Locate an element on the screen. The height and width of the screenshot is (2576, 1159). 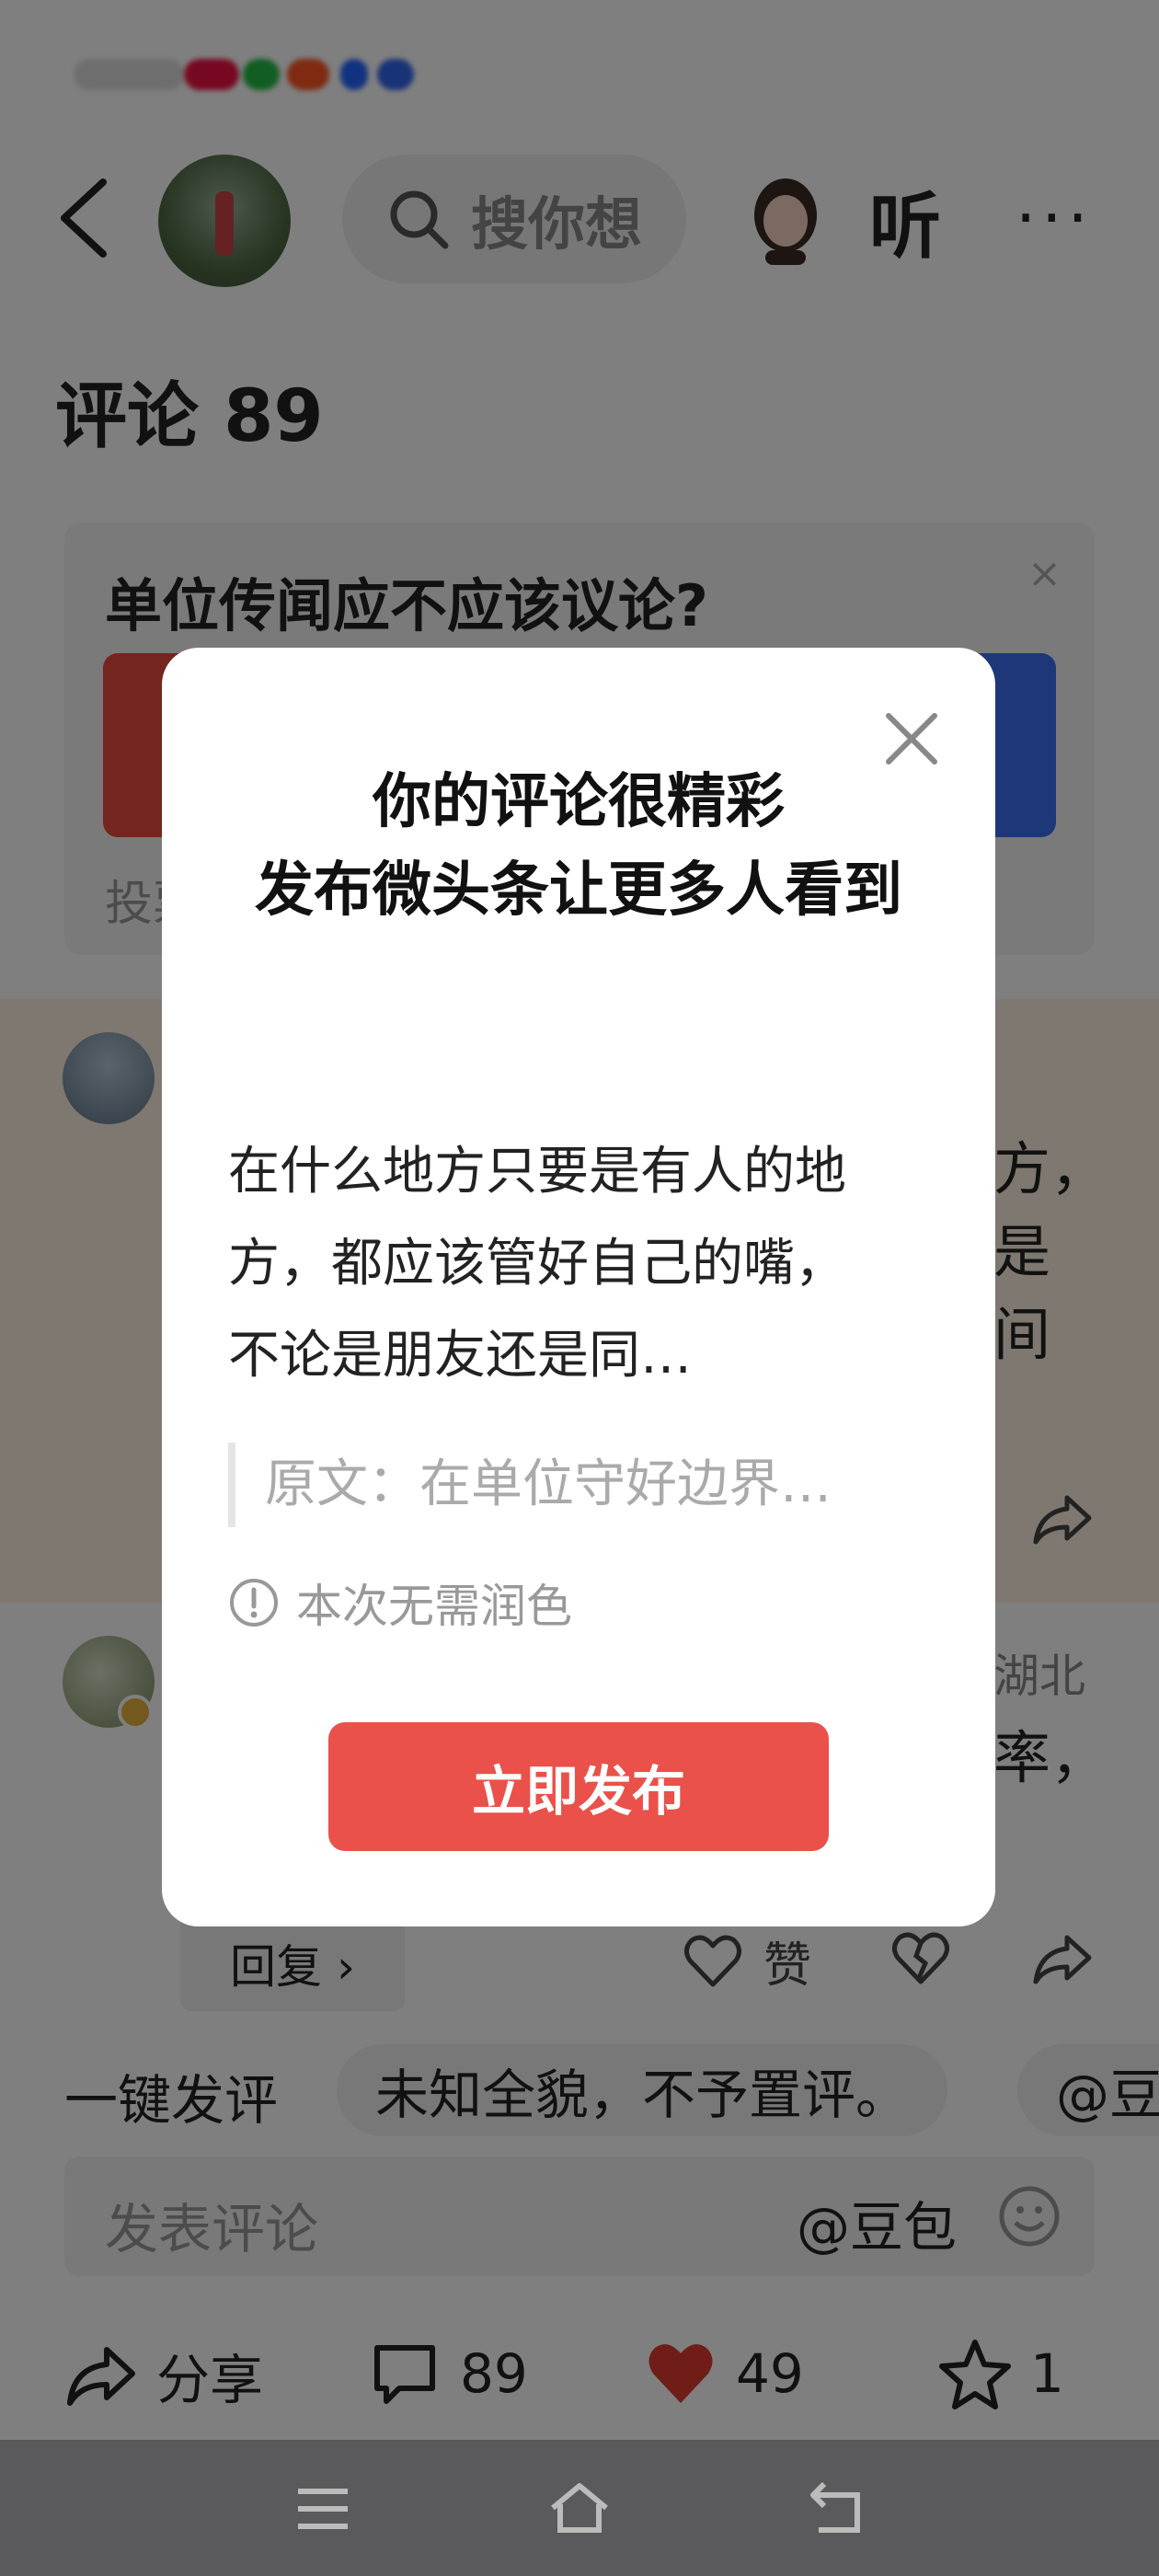
publish-now-button: 立即发布 is located at coordinates (578, 1786).